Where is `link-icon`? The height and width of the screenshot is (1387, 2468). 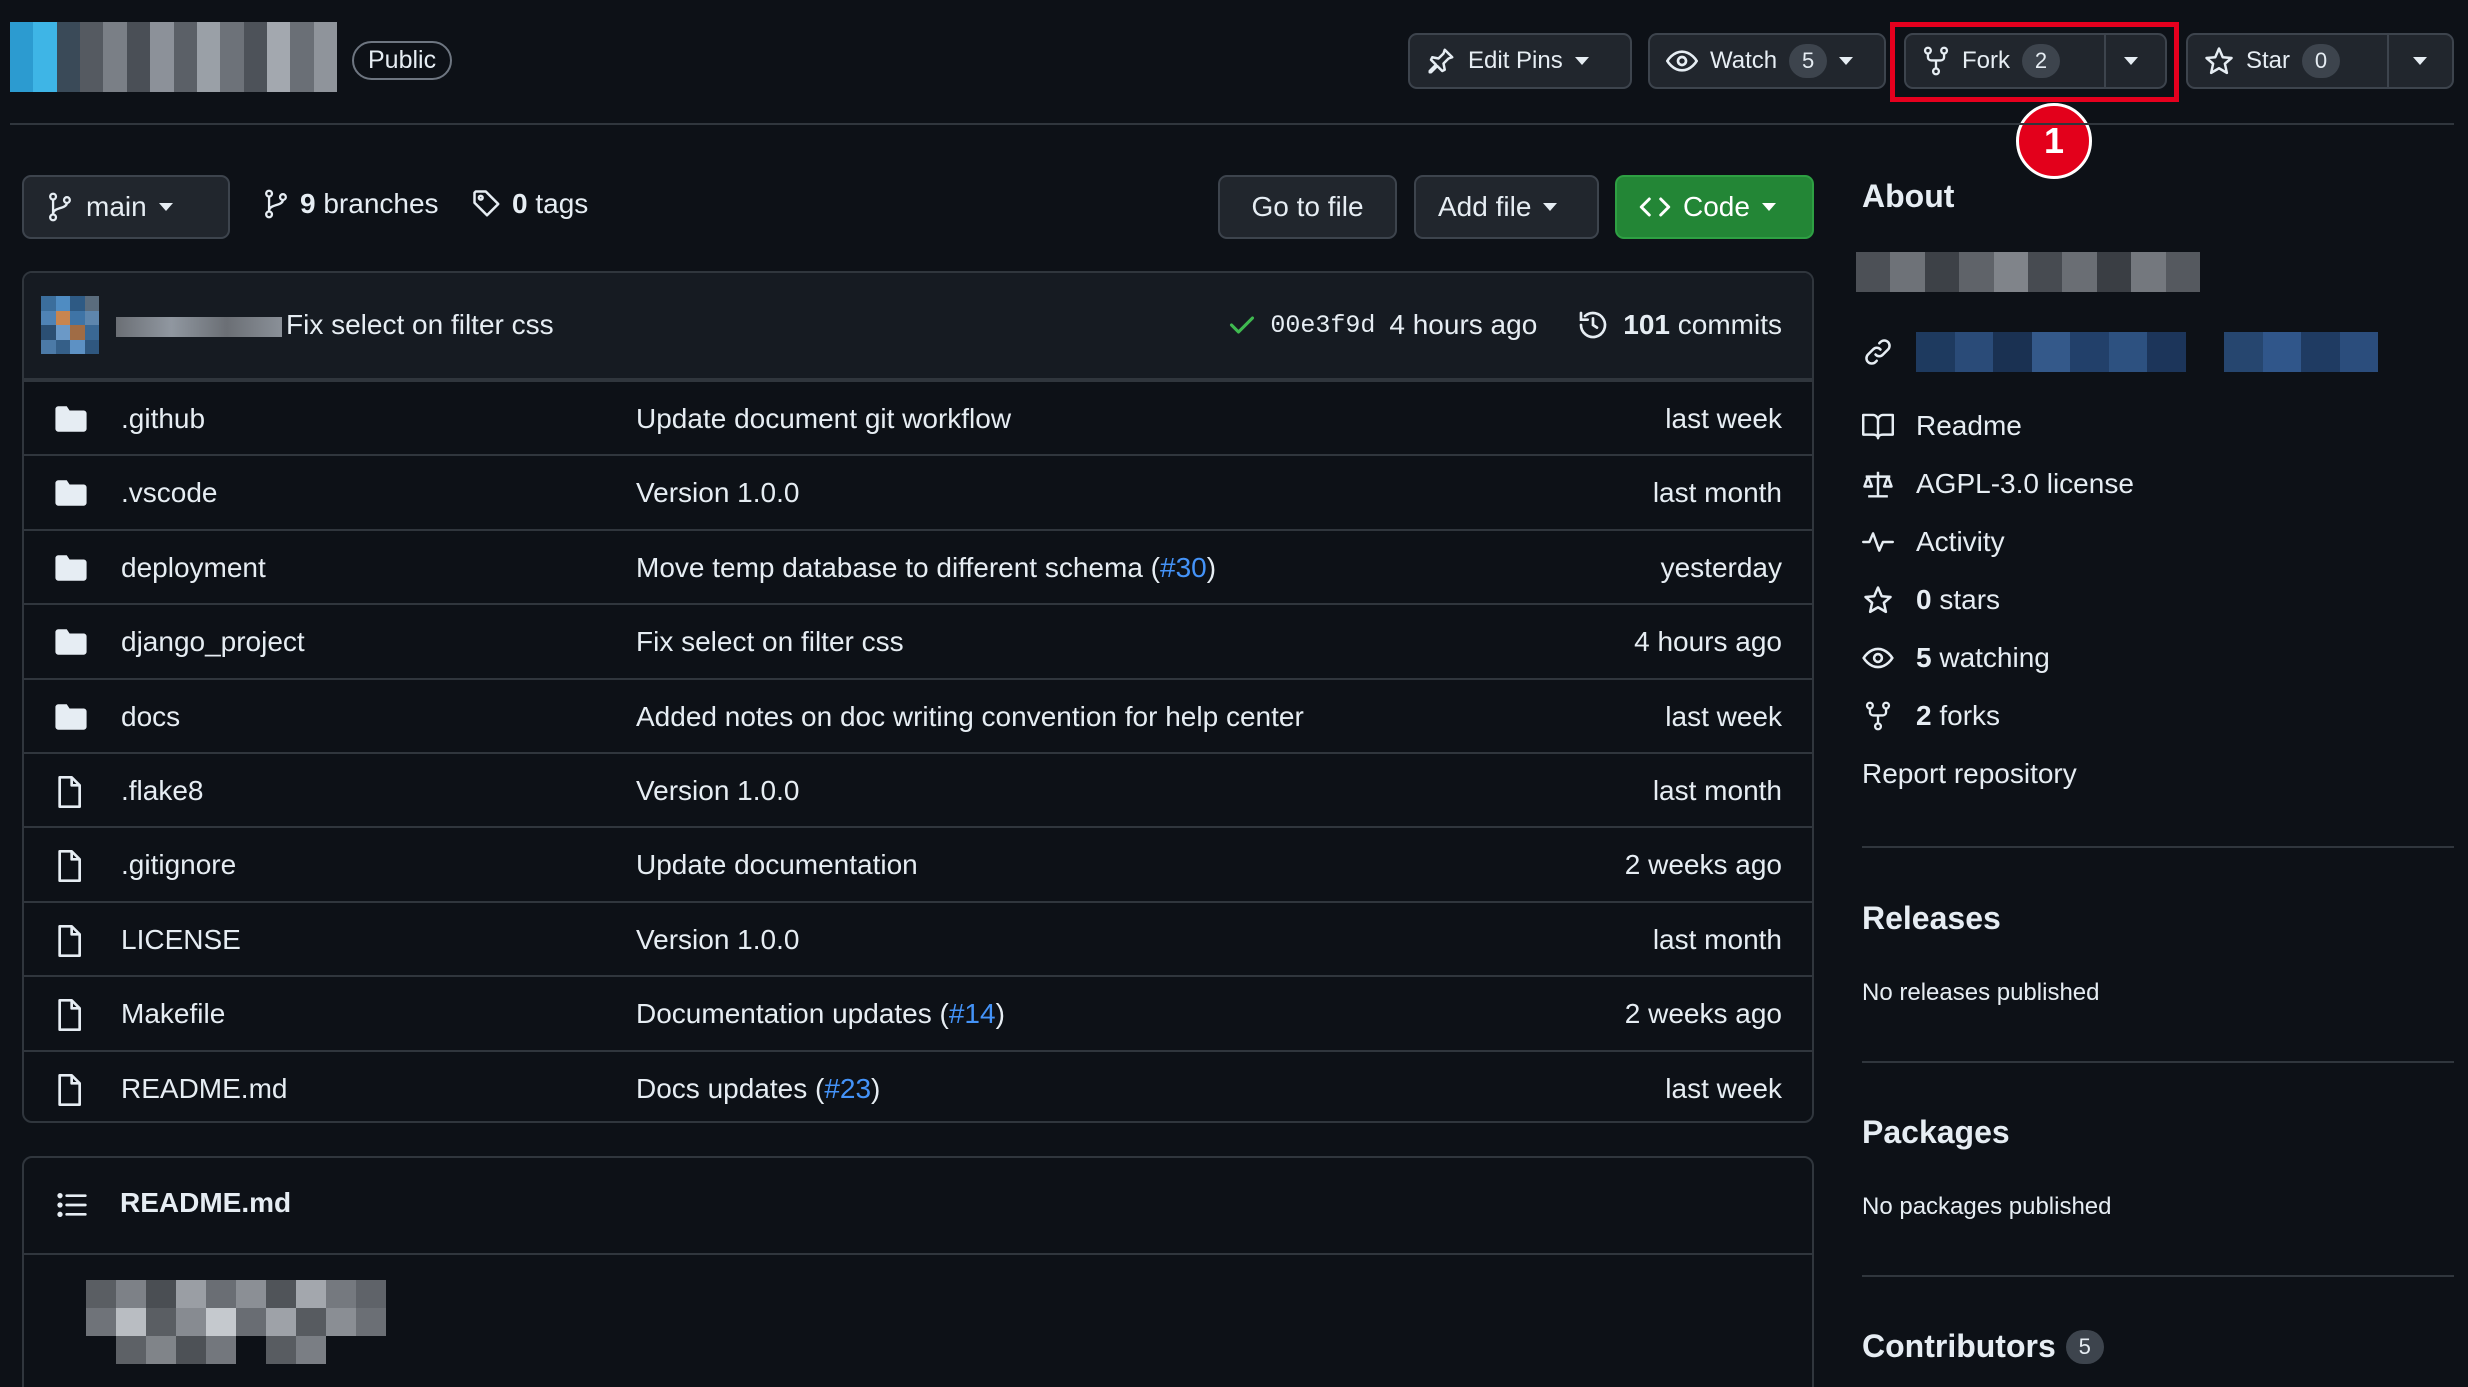 link-icon is located at coordinates (1878, 352).